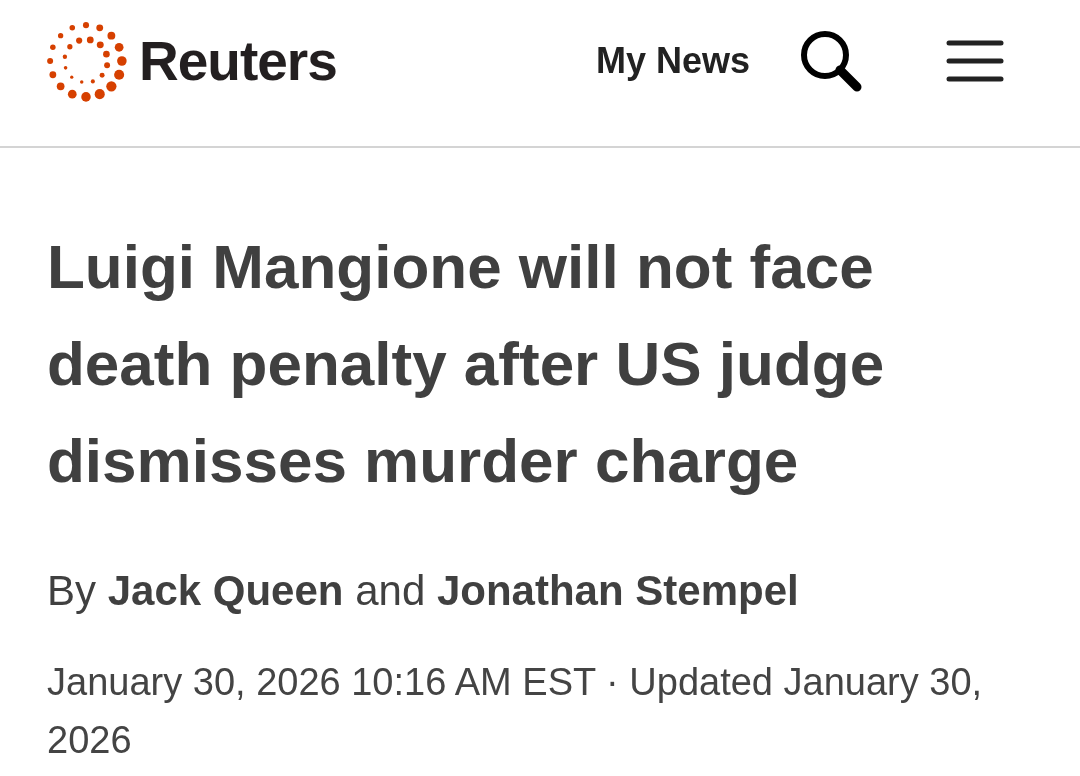  Describe the element at coordinates (191, 61) in the screenshot. I see `logo-link: Reuters` at that location.